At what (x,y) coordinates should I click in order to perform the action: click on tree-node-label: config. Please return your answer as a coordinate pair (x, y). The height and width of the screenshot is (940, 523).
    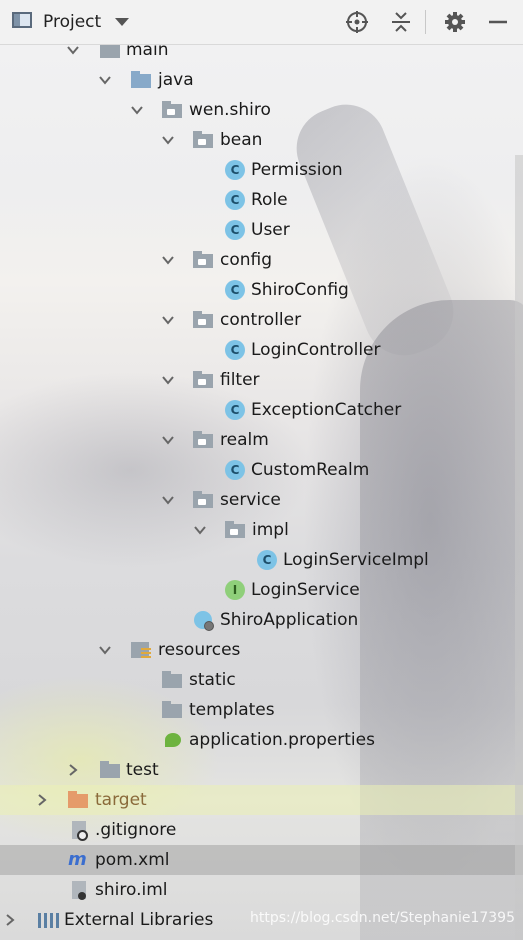
    Looking at the image, I should click on (246, 260).